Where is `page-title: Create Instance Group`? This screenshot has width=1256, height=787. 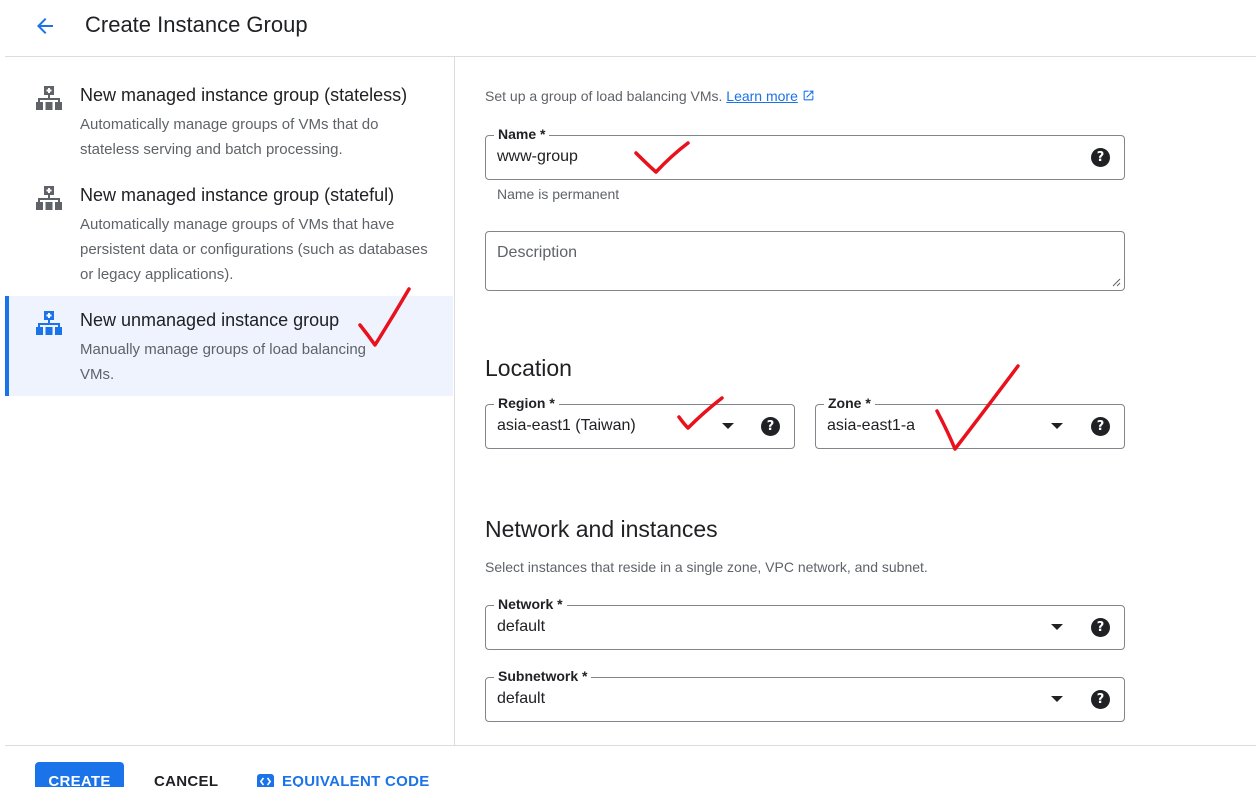 page-title: Create Instance Group is located at coordinates (196, 24).